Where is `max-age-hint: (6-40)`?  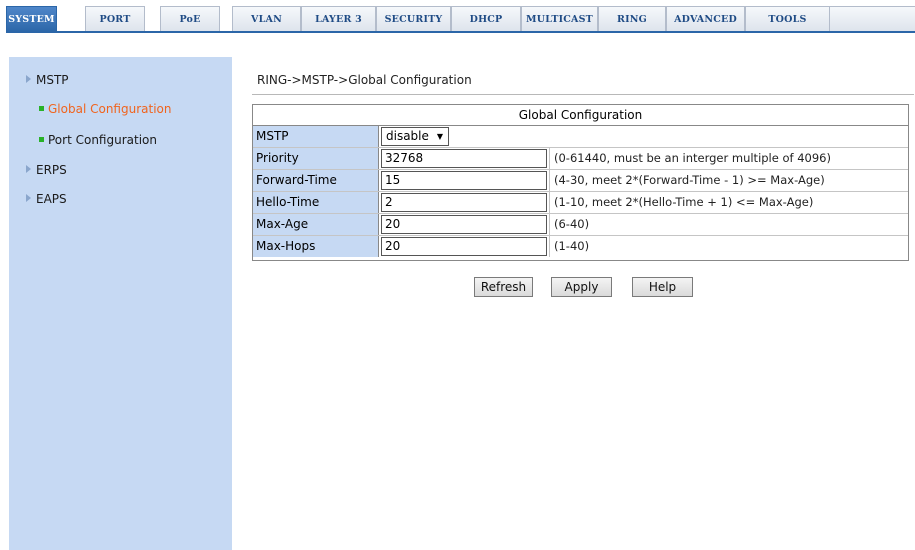 max-age-hint: (6-40) is located at coordinates (728, 224).